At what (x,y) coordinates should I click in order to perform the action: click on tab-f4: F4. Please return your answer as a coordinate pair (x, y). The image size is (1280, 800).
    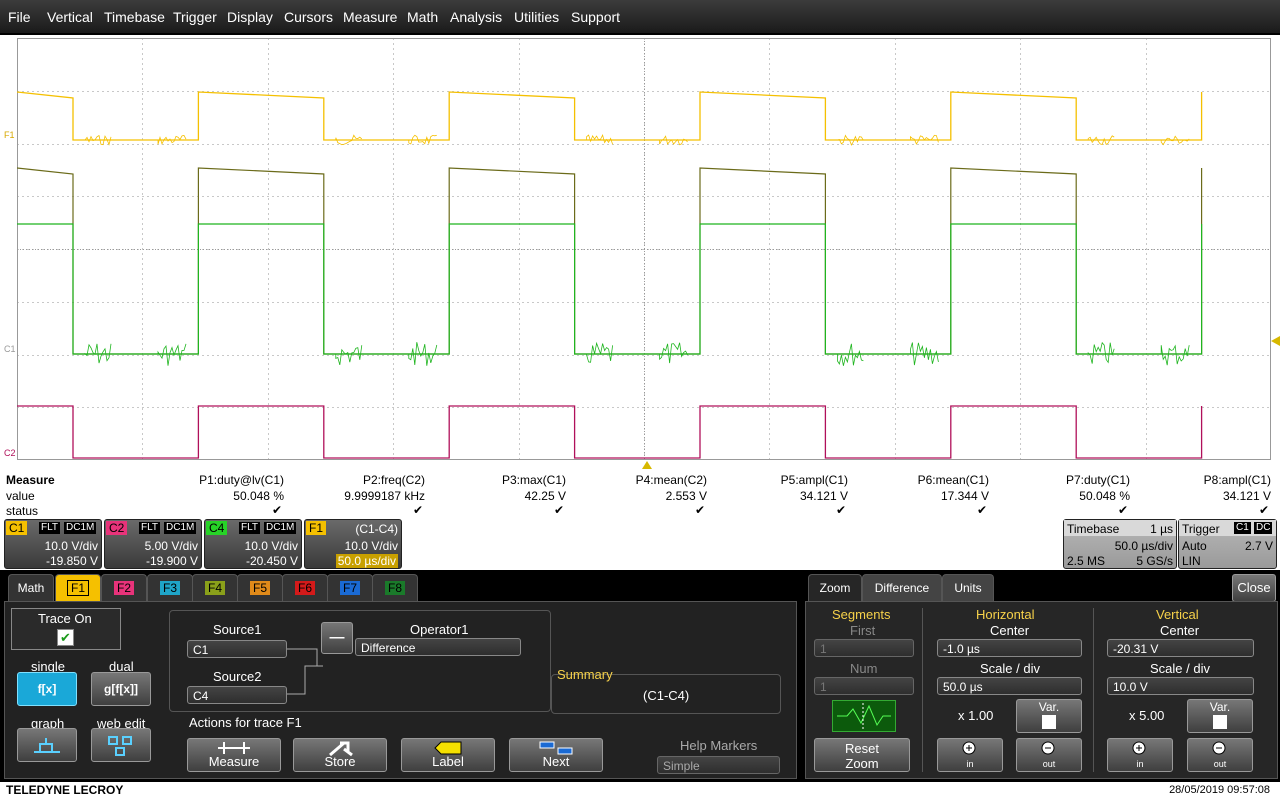
    Looking at the image, I should click on (215, 587).